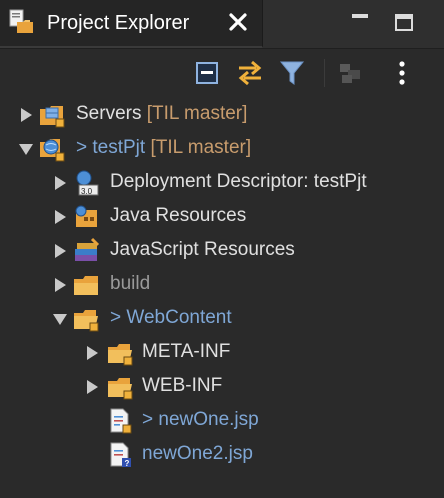  What do you see at coordinates (360, 22) in the screenshot?
I see `minimize-icon` at bounding box center [360, 22].